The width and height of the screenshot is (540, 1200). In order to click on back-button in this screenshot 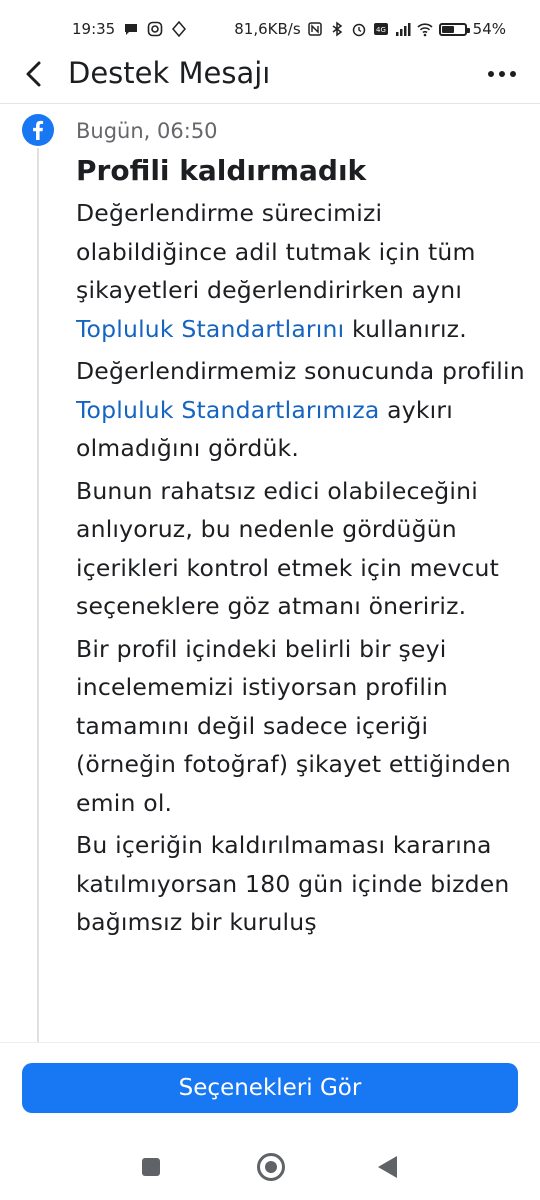, I will do `click(34, 74)`.